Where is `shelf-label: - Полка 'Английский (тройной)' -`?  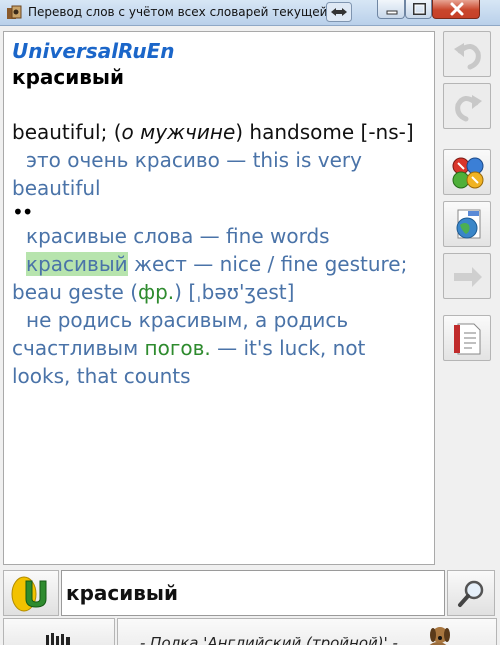
shelf-label: - Полка 'Английский (тройной)' - is located at coordinates (269, 639).